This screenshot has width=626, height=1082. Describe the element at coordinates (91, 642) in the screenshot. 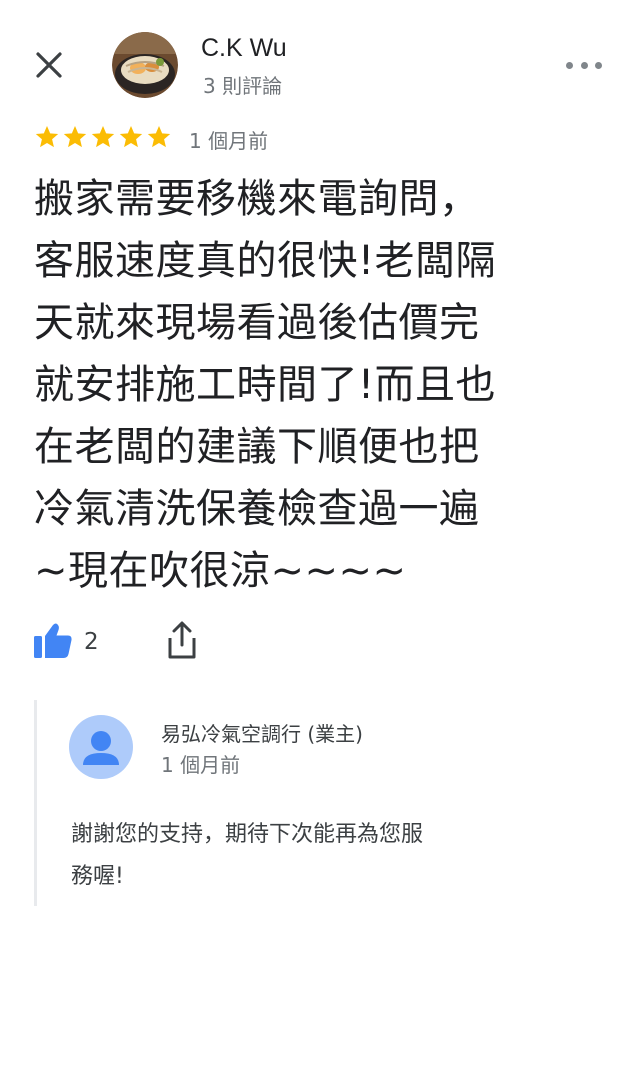

I see `like-count: 2` at that location.